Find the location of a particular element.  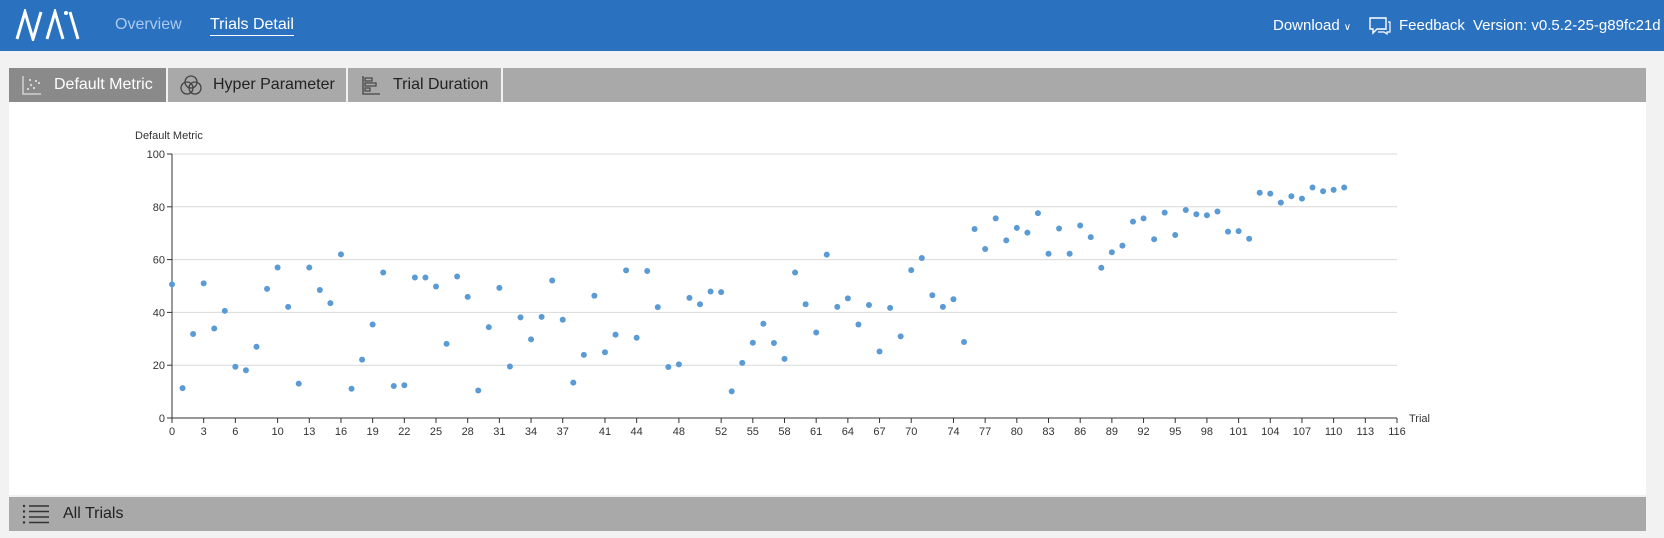

nav-overview-link: Overview is located at coordinates (148, 25).